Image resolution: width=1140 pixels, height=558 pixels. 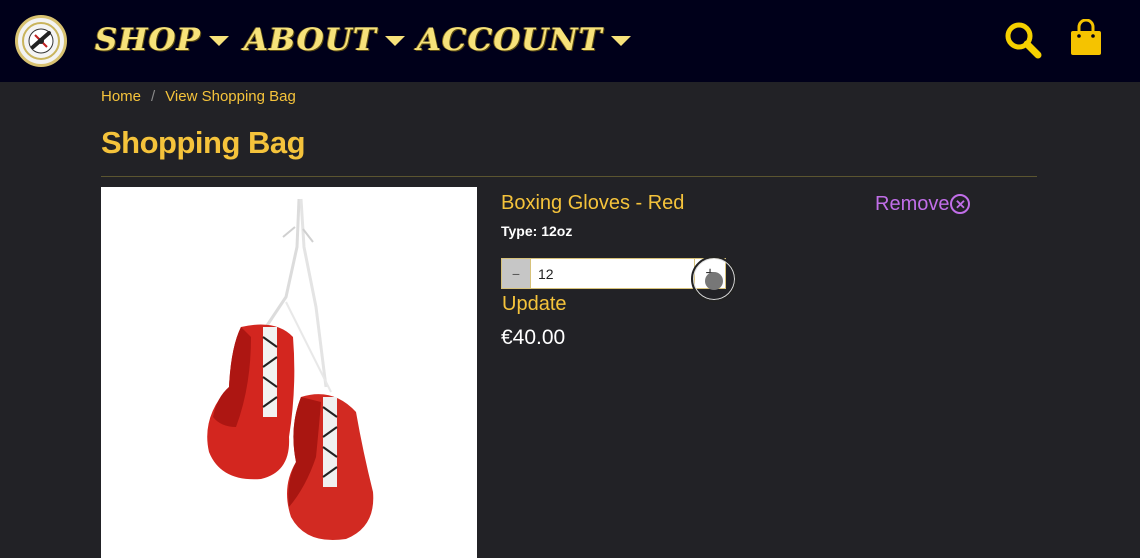 What do you see at coordinates (310, 40) in the screenshot?
I see `nav-about-label: ABOUT` at bounding box center [310, 40].